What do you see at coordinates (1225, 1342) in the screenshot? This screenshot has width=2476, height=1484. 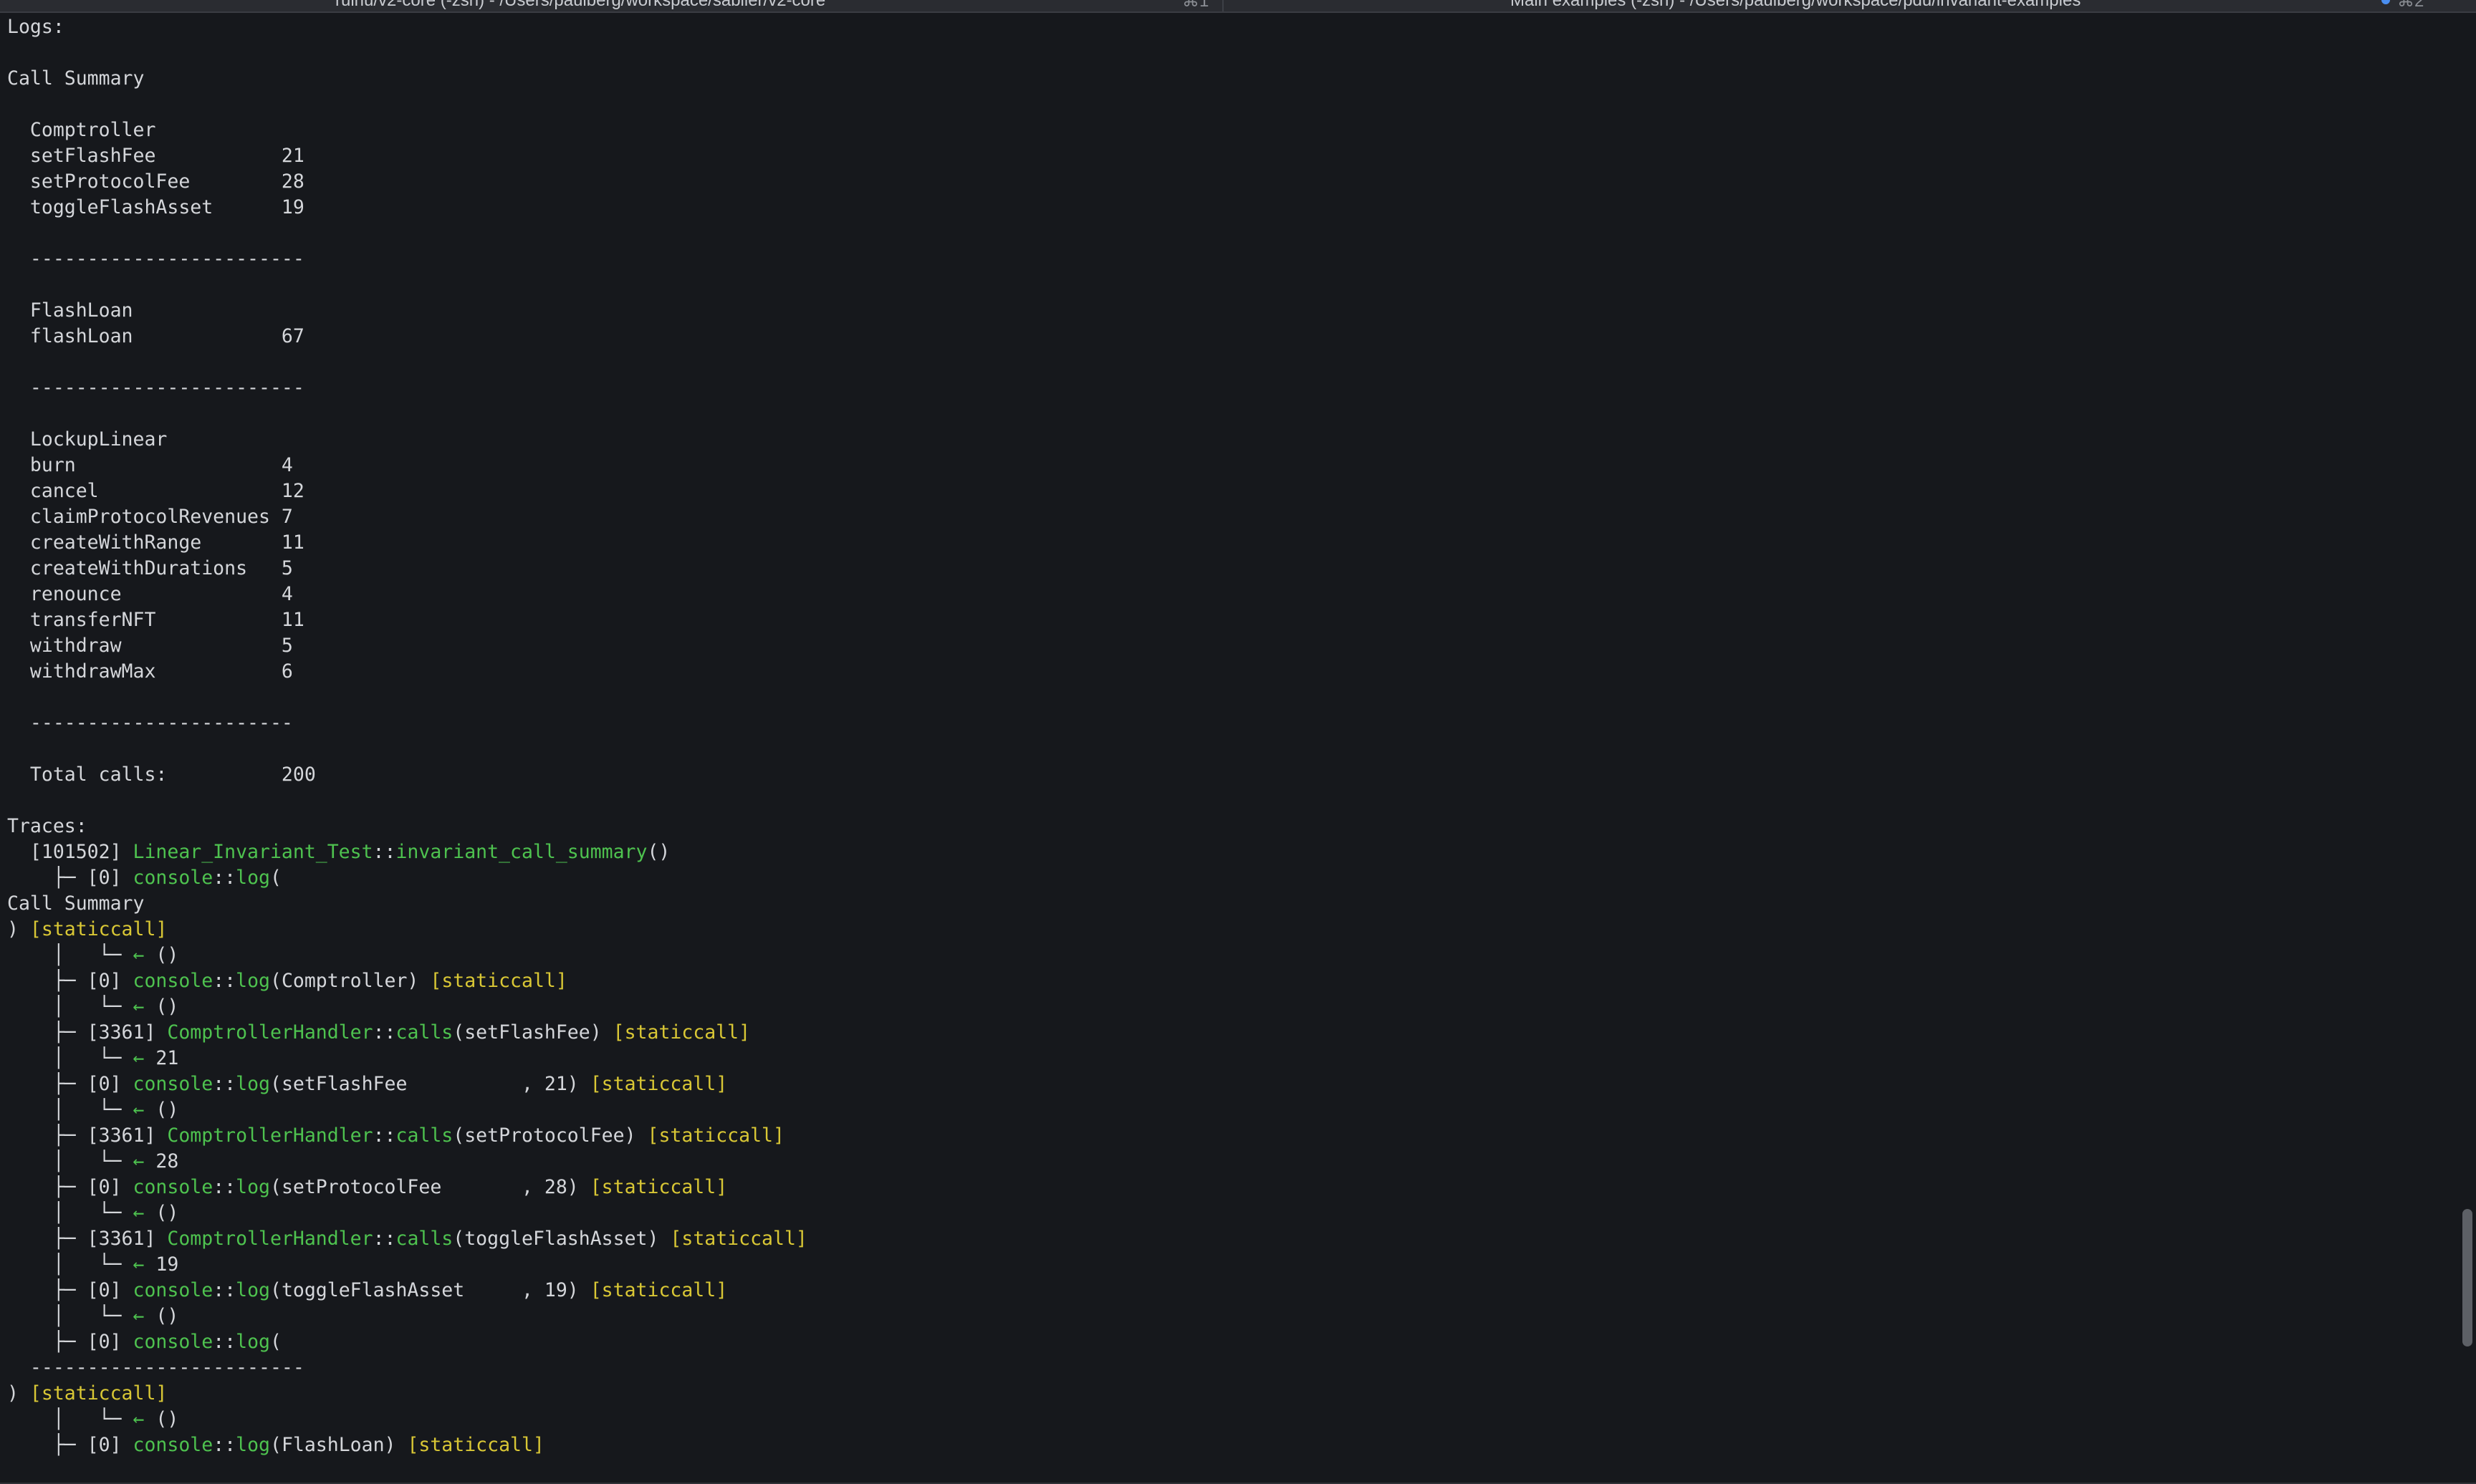 I see `terminal-line: ├─ [0] console::log(` at bounding box center [1225, 1342].